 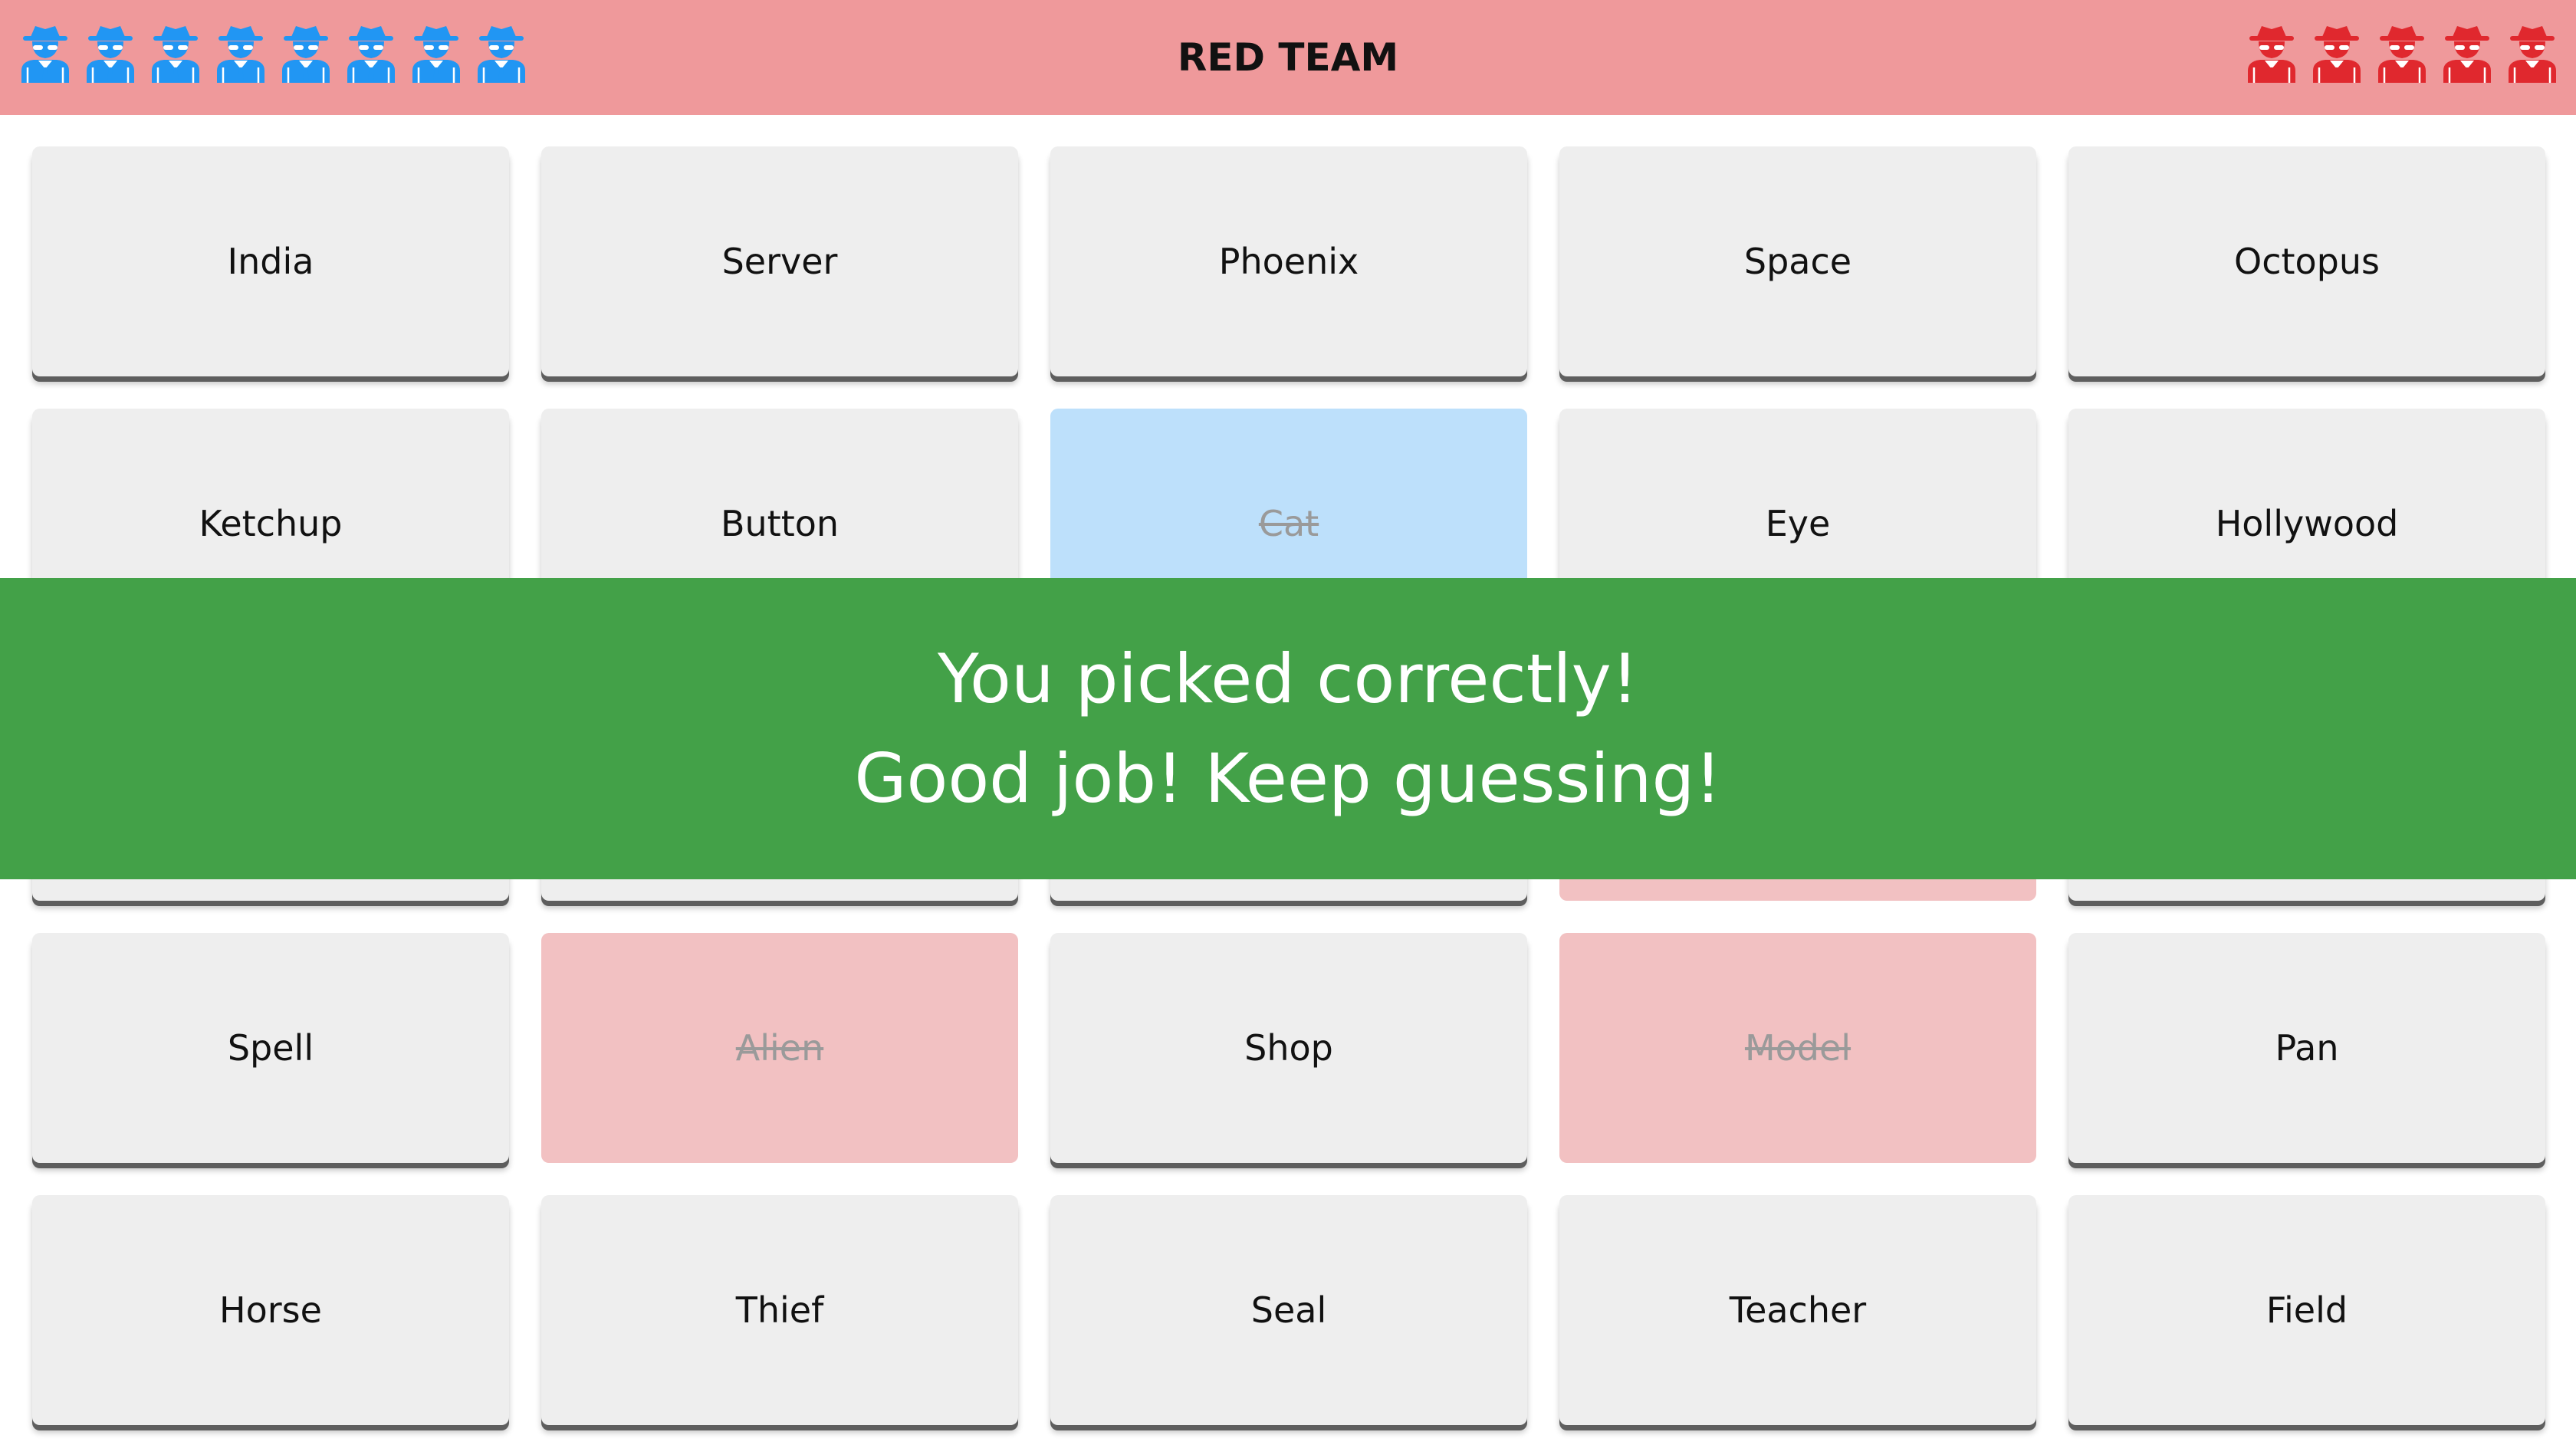 I want to click on word-card: Pan, so click(x=2307, y=1048).